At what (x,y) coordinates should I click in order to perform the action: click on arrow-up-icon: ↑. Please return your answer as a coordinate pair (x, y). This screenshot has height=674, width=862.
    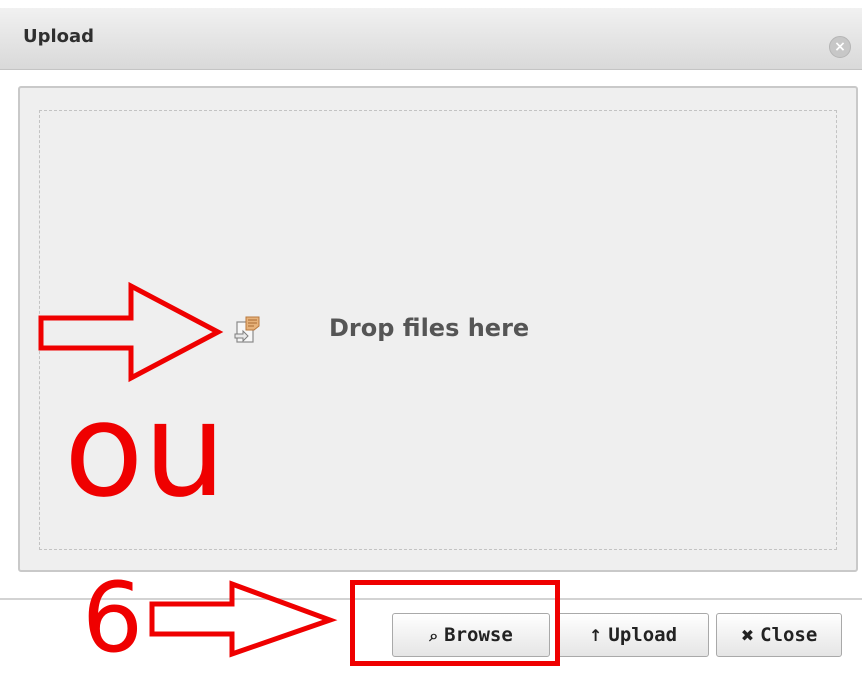
    Looking at the image, I should click on (595, 635).